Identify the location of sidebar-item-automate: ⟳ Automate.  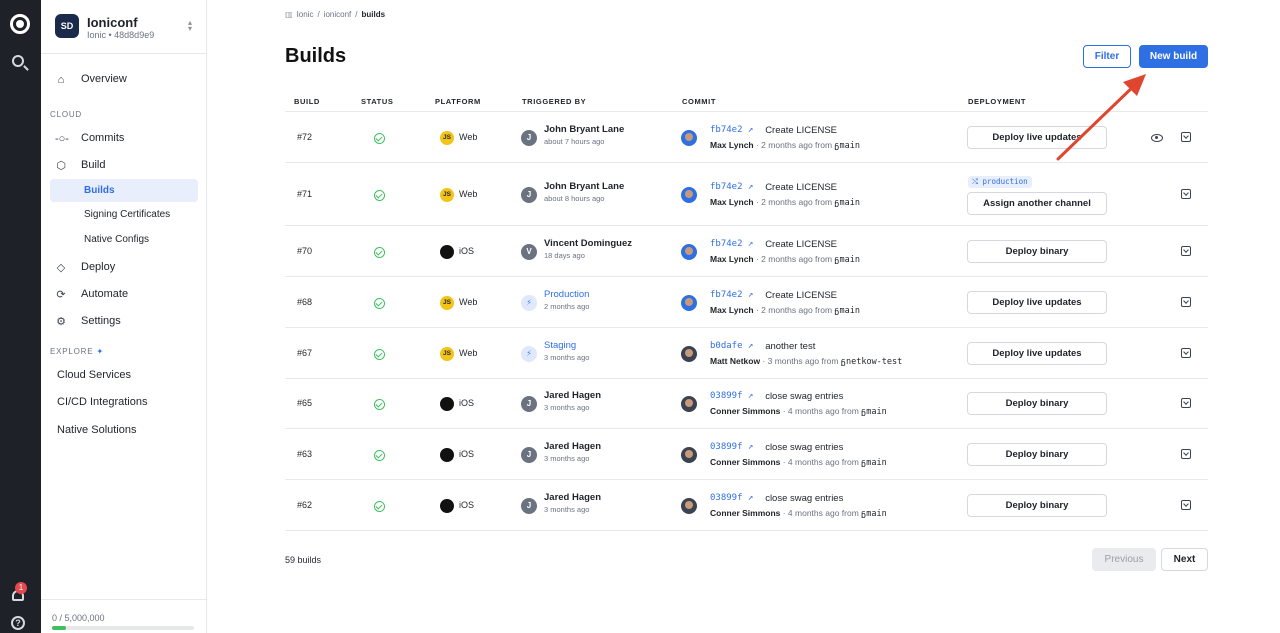
(124, 294).